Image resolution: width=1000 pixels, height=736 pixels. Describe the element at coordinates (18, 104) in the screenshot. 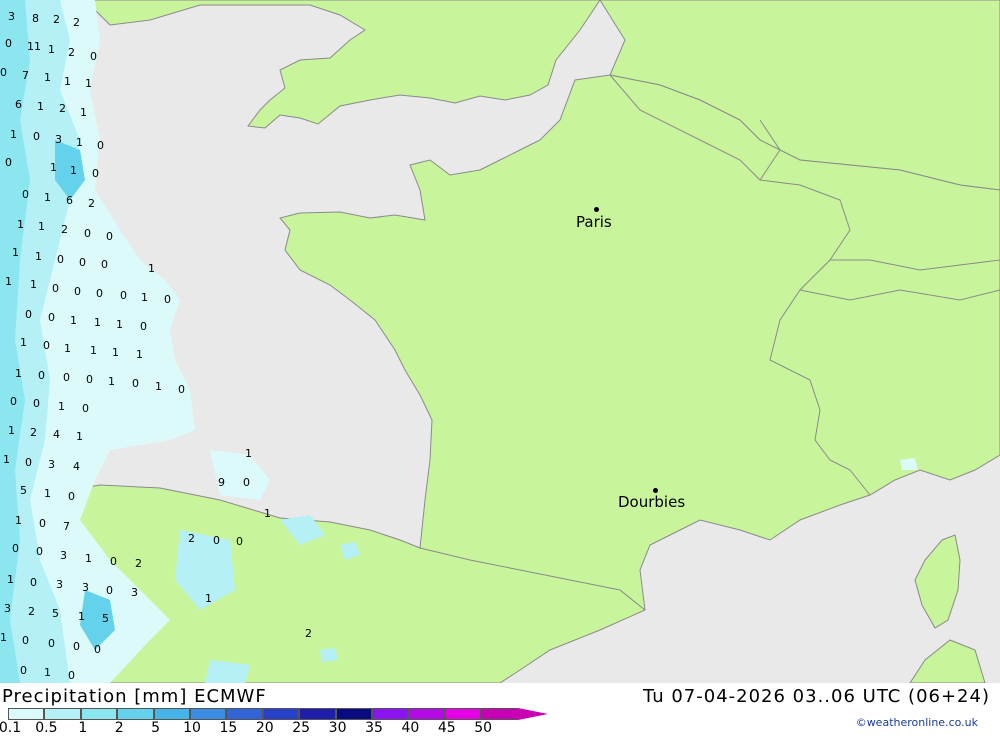

I see `precip-value-label: 6` at that location.